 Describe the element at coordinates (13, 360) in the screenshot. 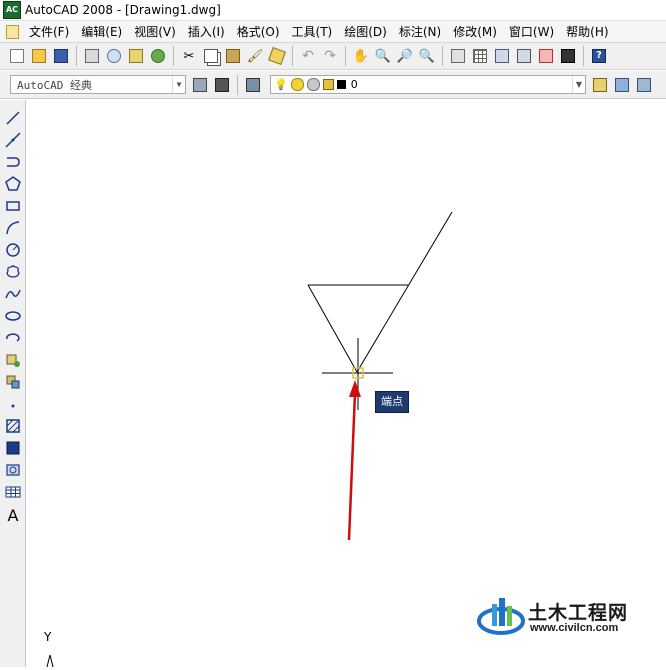

I see `insert-block-icon` at that location.